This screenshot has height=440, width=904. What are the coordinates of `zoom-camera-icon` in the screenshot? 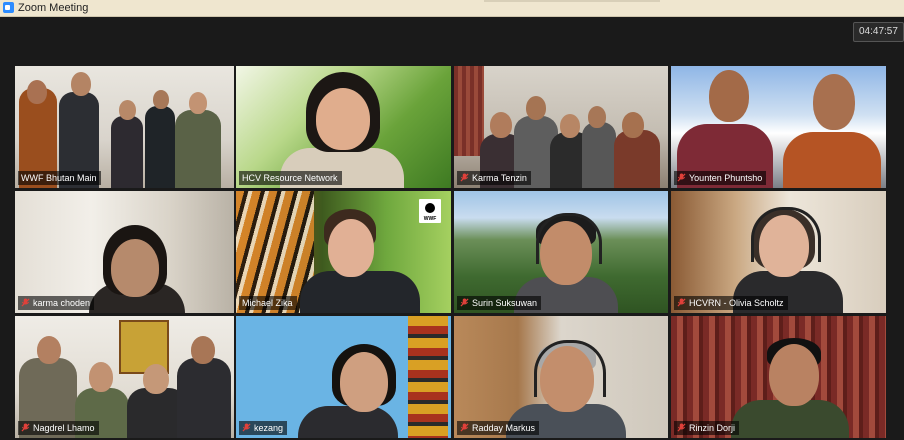 It's located at (8, 7).